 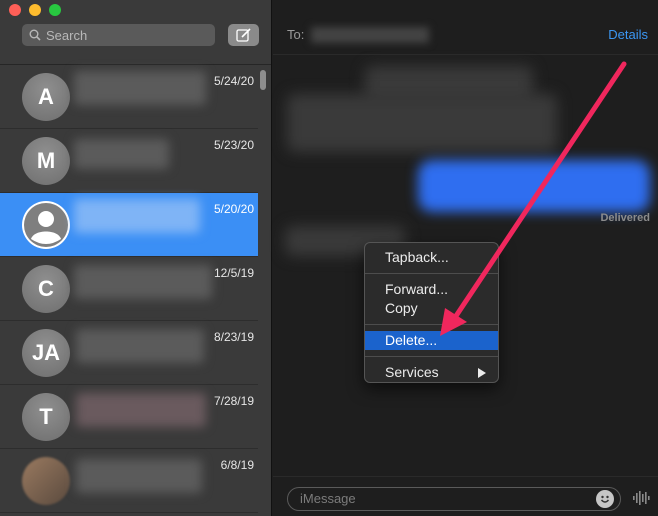 What do you see at coordinates (422, 123) in the screenshot?
I see `received-message-bubble` at bounding box center [422, 123].